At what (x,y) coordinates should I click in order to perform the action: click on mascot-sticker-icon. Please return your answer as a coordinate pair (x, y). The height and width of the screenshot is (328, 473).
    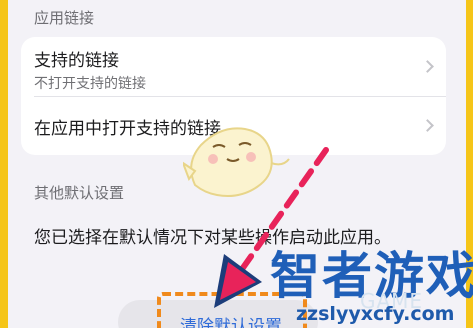
    Looking at the image, I should click on (236, 162).